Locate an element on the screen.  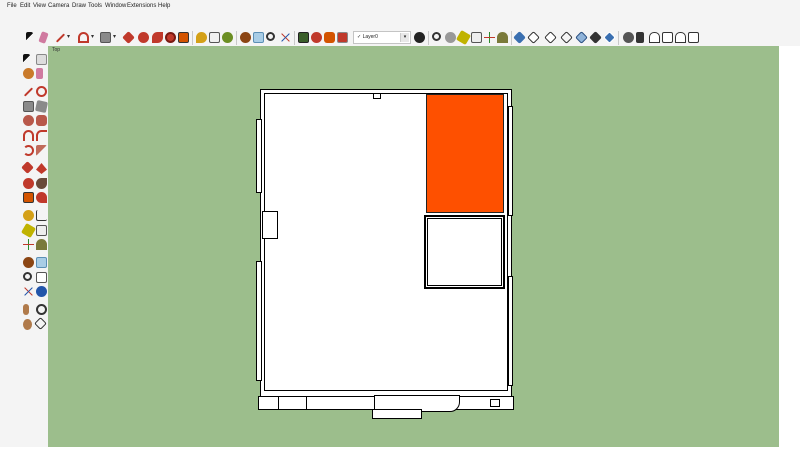
menu-file: File is located at coordinates (12, 6).